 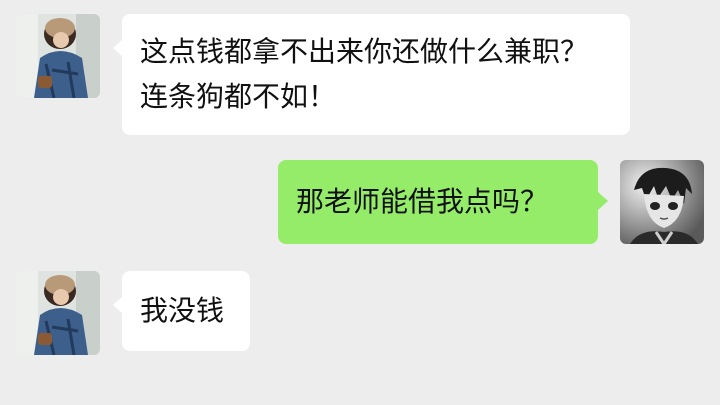 What do you see at coordinates (182, 310) in the screenshot?
I see `message-text: 我没钱` at bounding box center [182, 310].